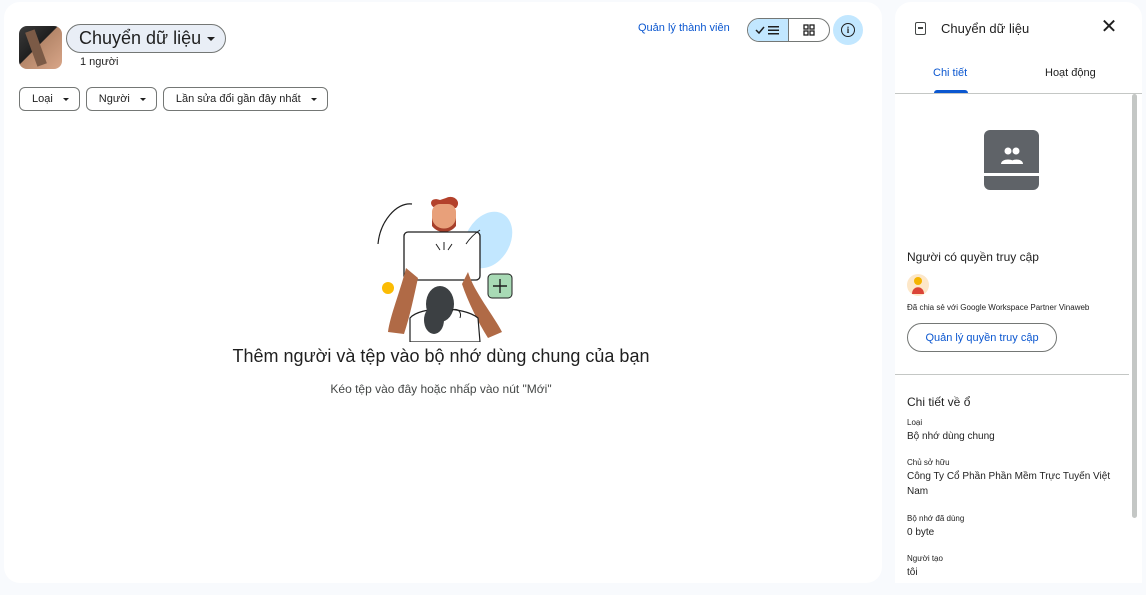  What do you see at coordinates (1018, 74) in the screenshot?
I see `panel-tabs: Chi tiết Hoạt động` at bounding box center [1018, 74].